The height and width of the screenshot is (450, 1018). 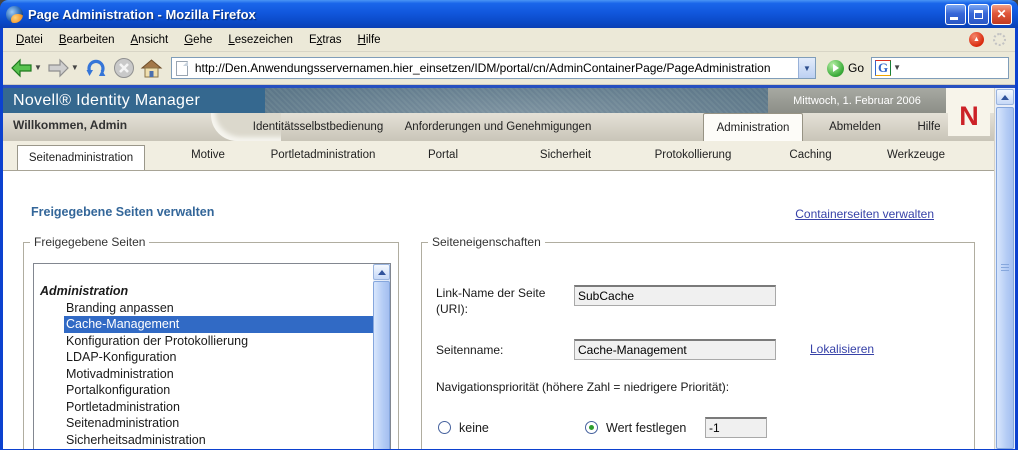 What do you see at coordinates (452, 309) in the screenshot?
I see `uri-label-line2: (URI):` at bounding box center [452, 309].